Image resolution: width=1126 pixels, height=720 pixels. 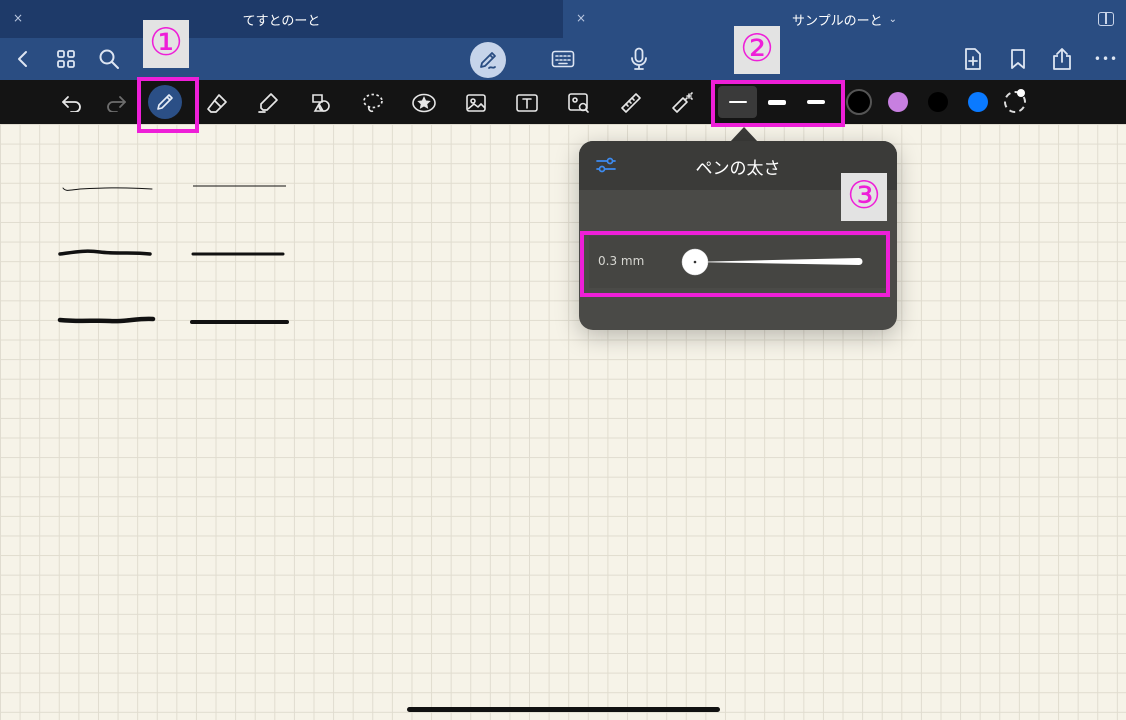 What do you see at coordinates (639, 59) in the screenshot?
I see `microphone-icon` at bounding box center [639, 59].